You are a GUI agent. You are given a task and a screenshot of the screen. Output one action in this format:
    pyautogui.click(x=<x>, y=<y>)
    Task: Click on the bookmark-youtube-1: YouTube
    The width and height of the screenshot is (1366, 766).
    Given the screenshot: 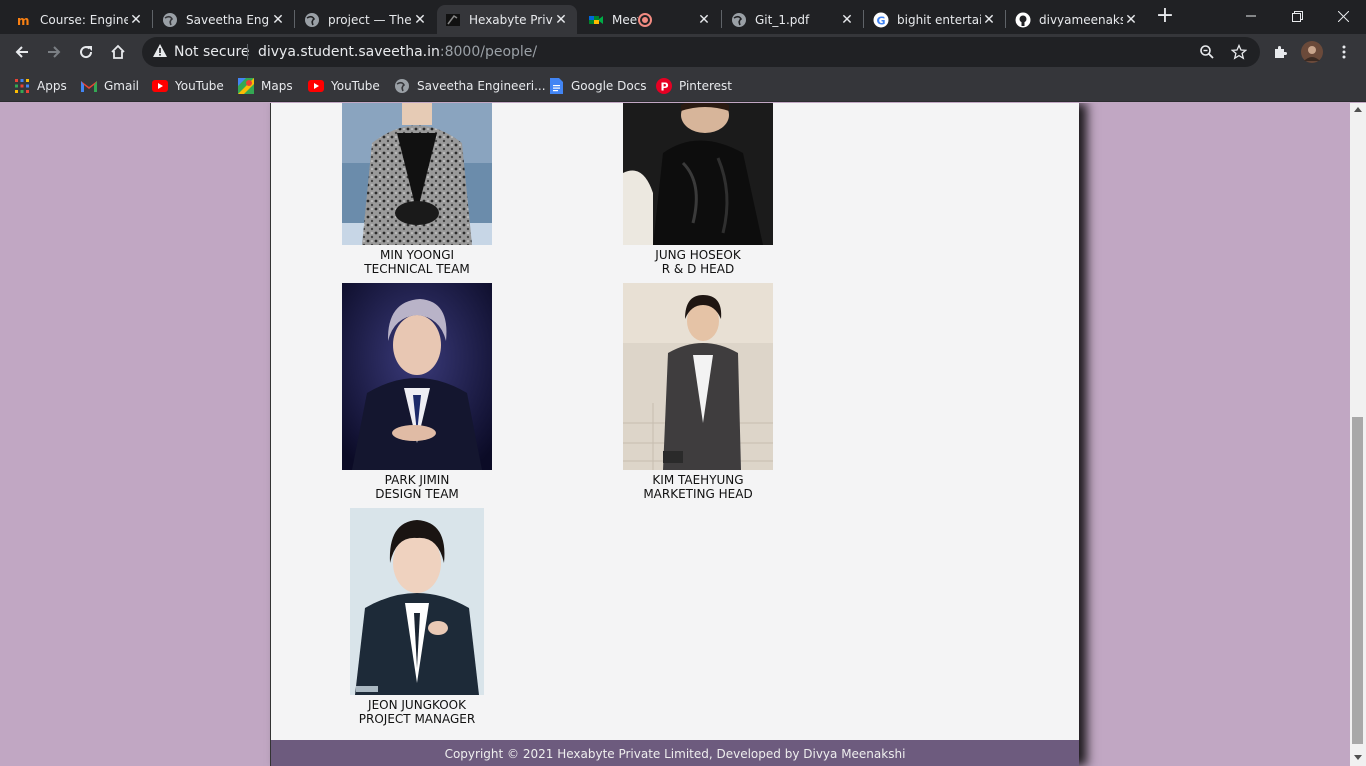 What is the action you would take?
    pyautogui.click(x=188, y=86)
    